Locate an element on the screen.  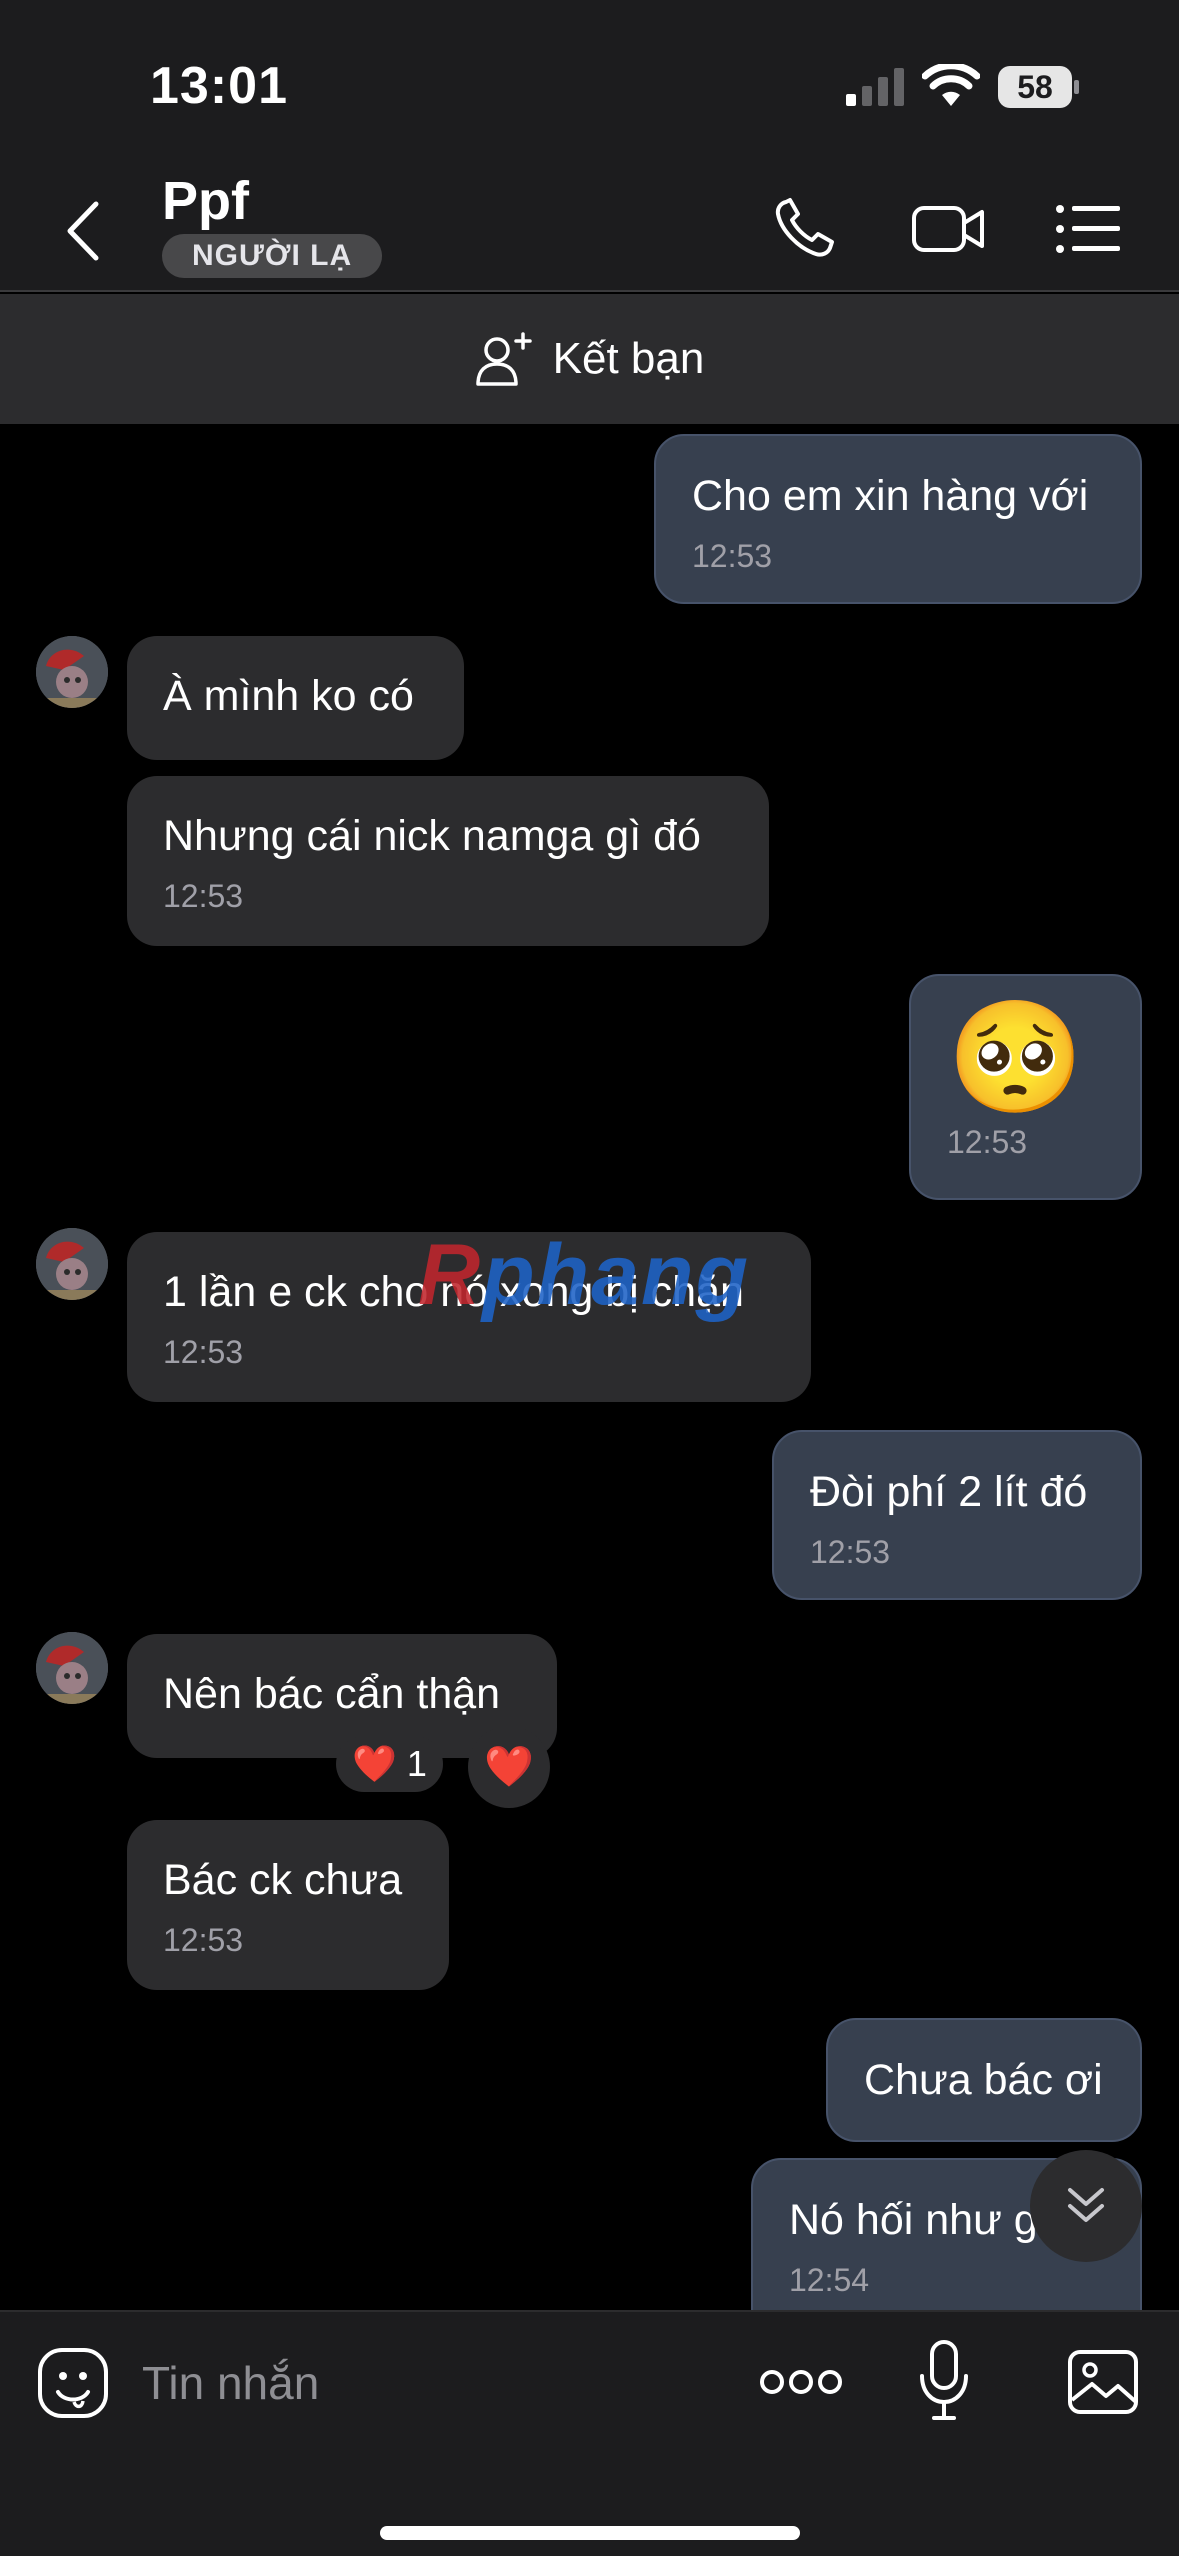
battery-indicator: 58 is located at coordinates (1039, 87).